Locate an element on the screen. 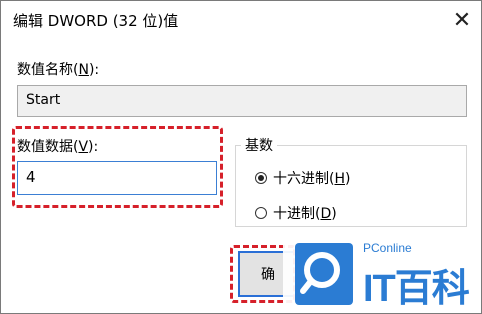 This screenshot has width=482, height=314. radio-hexadecimal-label: 十六进制(H) is located at coordinates (312, 179).